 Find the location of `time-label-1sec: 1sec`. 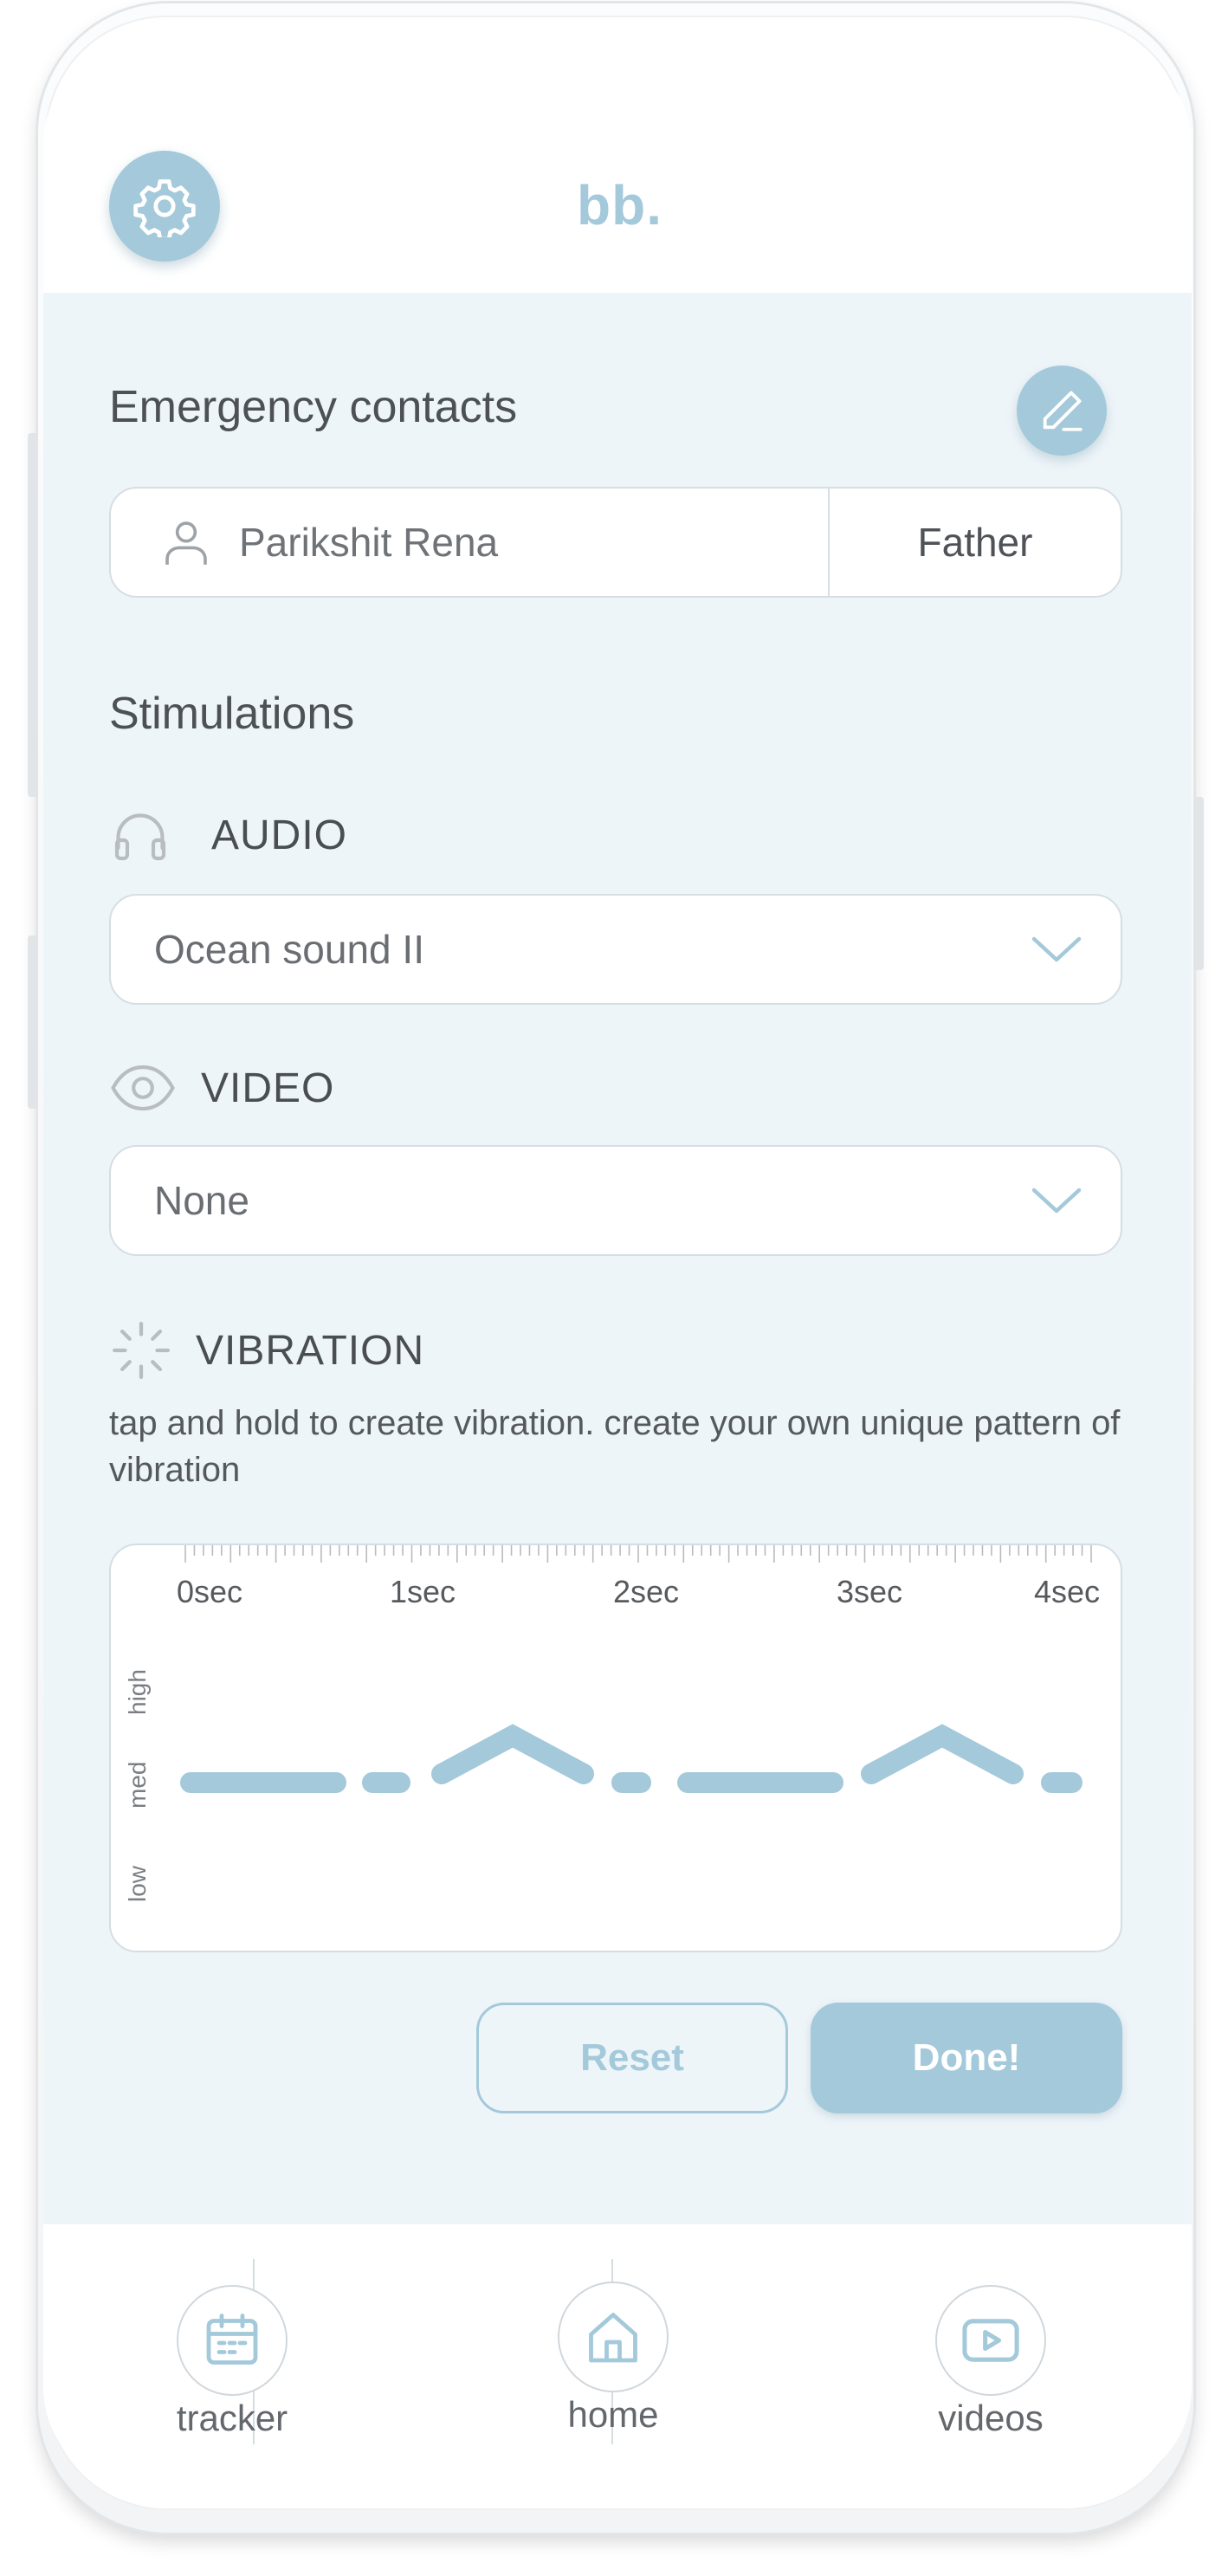

time-label-1sec: 1sec is located at coordinates (423, 1591).